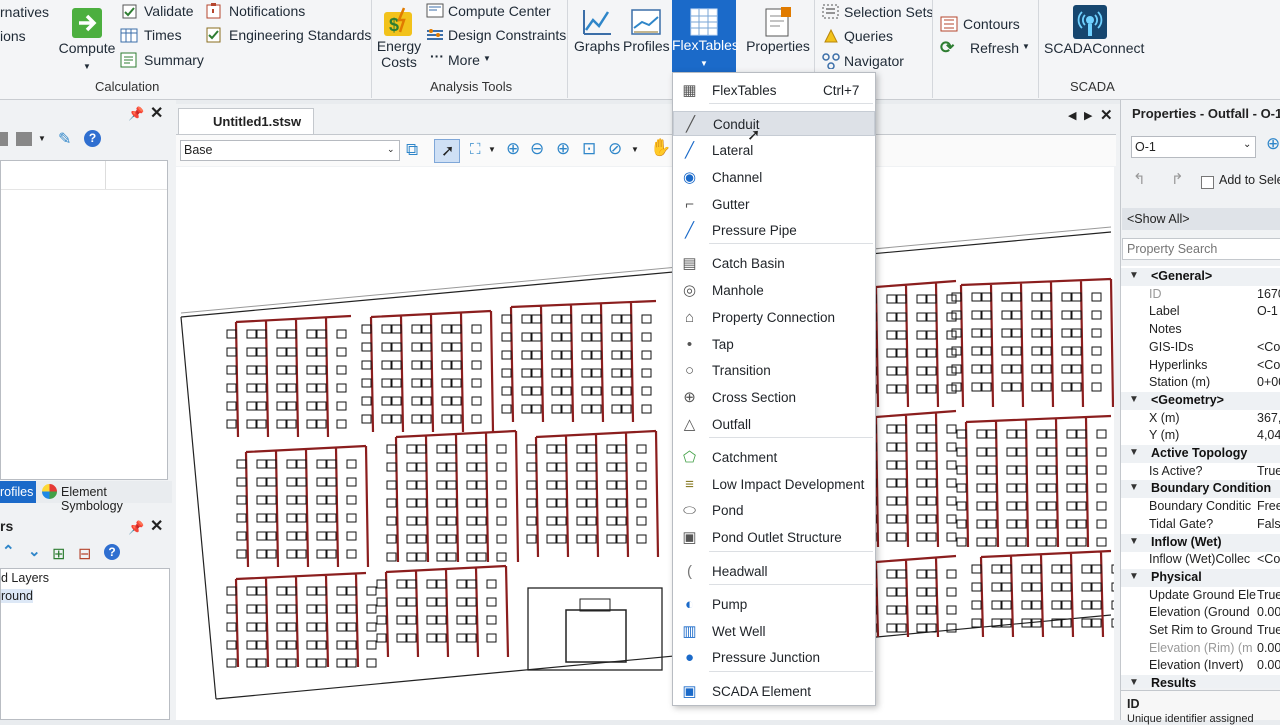  Describe the element at coordinates (774, 510) in the screenshot. I see `menu-item-pond: ⬭ Pond` at that location.